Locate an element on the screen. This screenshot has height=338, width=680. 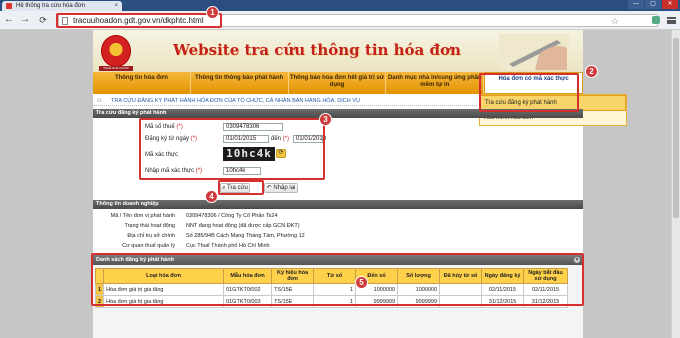
emblem-caption: THUẾ NHÀ NƯỚC is located at coordinates (116, 68).